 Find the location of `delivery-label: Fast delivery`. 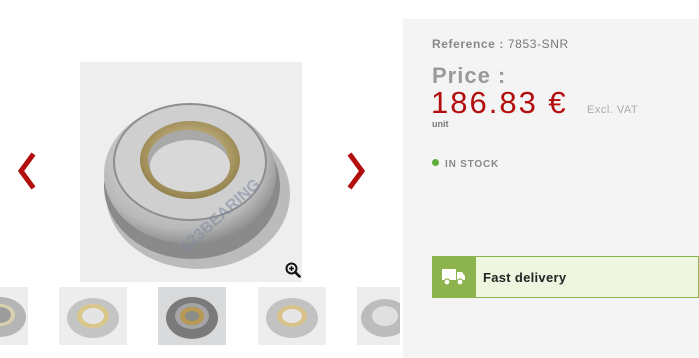

delivery-label: Fast delivery is located at coordinates (525, 277).